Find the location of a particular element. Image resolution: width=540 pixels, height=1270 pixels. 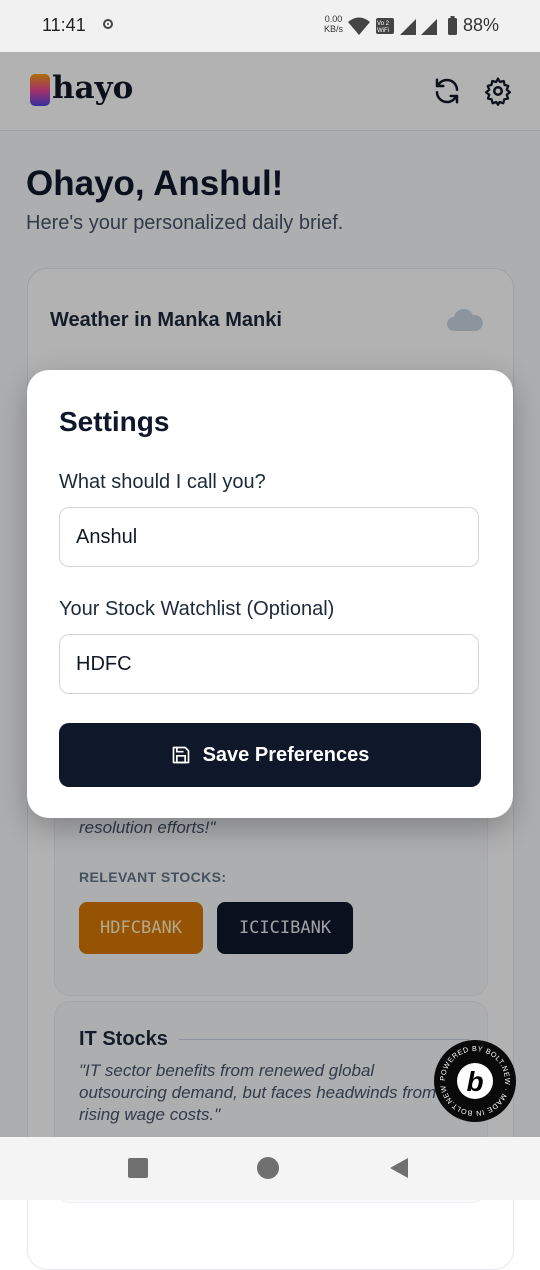

screen-record-icon is located at coordinates (108, 24).